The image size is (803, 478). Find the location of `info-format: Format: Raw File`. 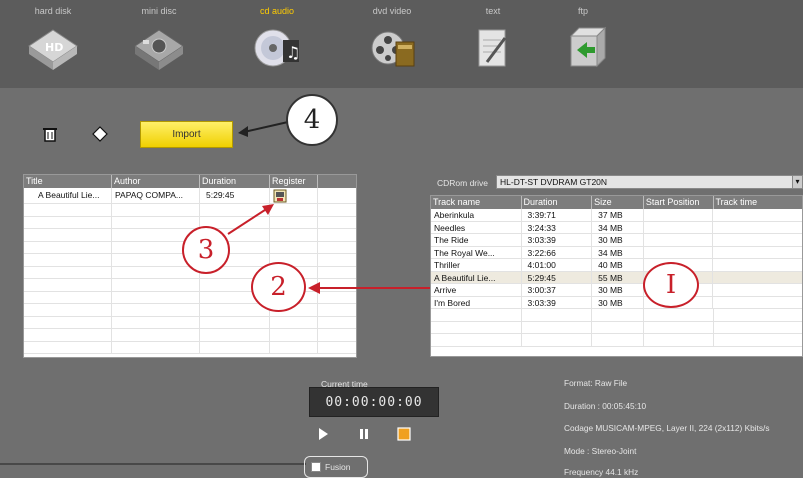

info-format: Format: Raw File is located at coordinates (596, 383).